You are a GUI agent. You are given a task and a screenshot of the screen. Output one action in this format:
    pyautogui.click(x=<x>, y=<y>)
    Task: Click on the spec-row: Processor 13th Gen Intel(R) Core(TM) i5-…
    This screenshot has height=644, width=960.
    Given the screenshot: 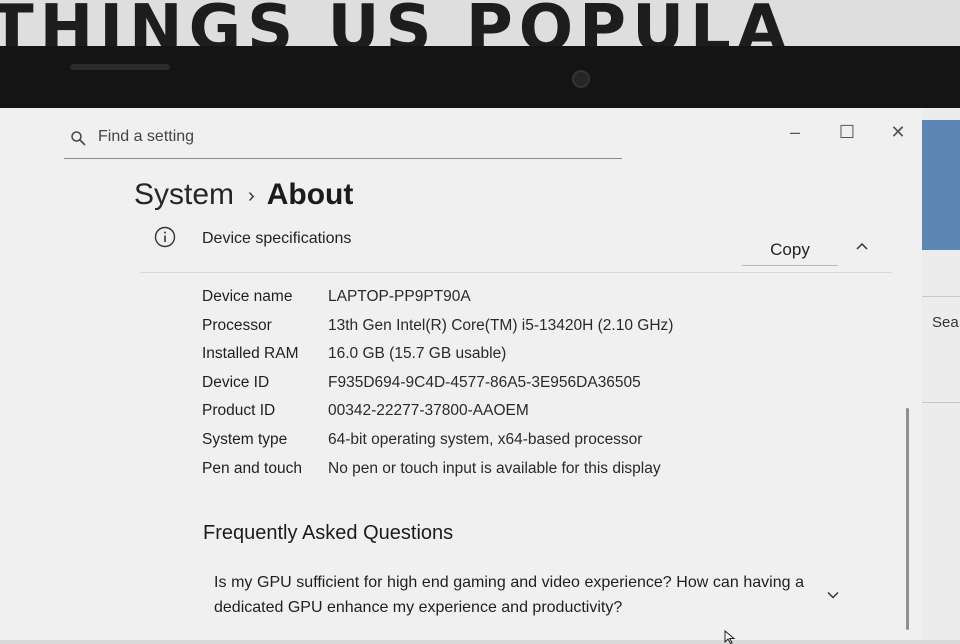 What is the action you would take?
    pyautogui.click(x=542, y=331)
    